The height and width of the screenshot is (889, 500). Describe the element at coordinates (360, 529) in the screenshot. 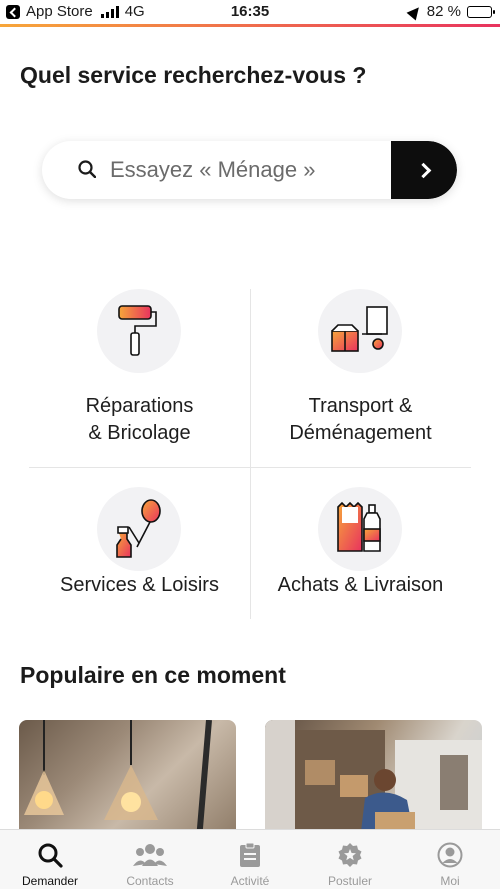

I see `grocery-bag-icon` at that location.